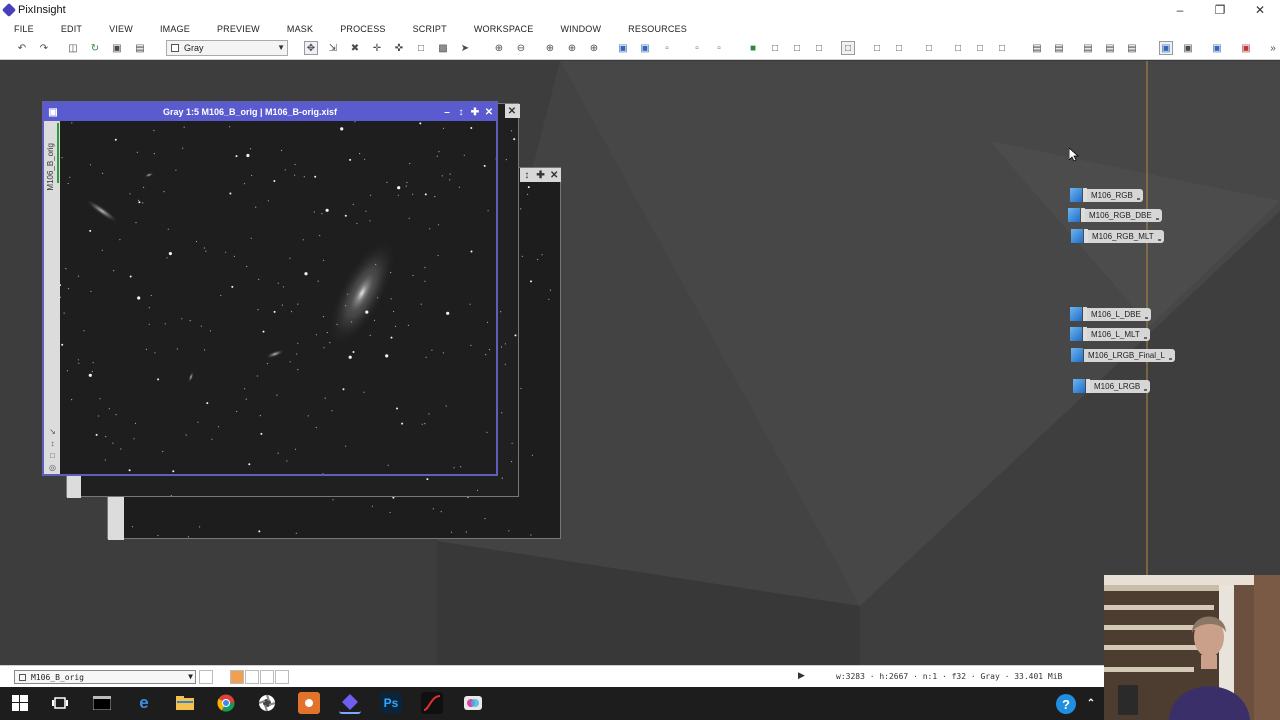  What do you see at coordinates (801, 675) in the screenshot?
I see `play-icon: ▶` at bounding box center [801, 675].